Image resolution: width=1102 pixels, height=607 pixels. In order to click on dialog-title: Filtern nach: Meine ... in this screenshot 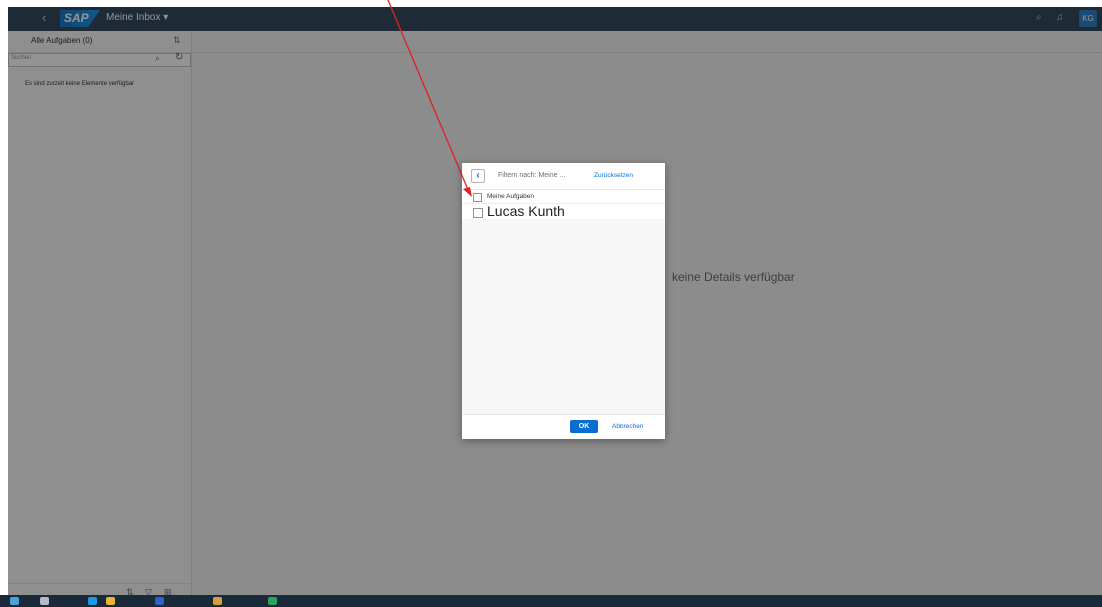, I will do `click(532, 175)`.